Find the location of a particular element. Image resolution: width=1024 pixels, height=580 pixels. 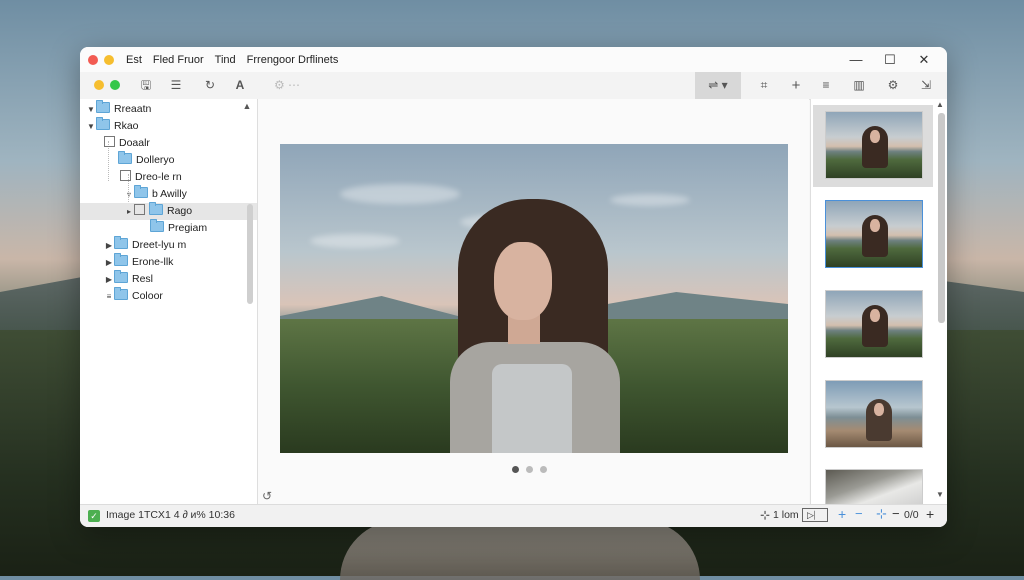

minimize-light is located at coordinates (109, 59).